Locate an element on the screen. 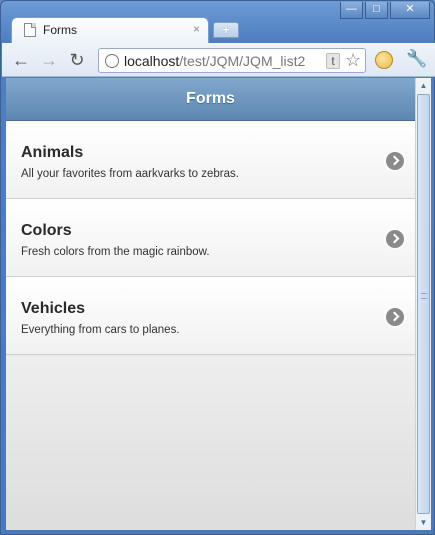 This screenshot has height=535, width=435. back-icon: ← is located at coordinates (21, 60).